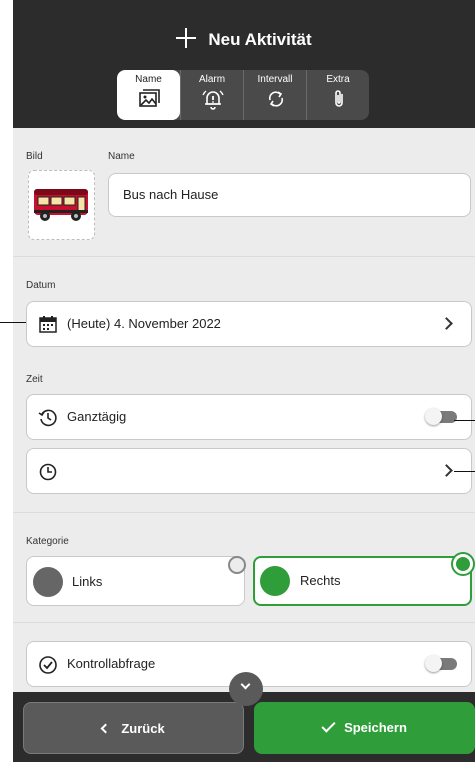  Describe the element at coordinates (463, 564) in the screenshot. I see `category-radio-rechts` at that location.